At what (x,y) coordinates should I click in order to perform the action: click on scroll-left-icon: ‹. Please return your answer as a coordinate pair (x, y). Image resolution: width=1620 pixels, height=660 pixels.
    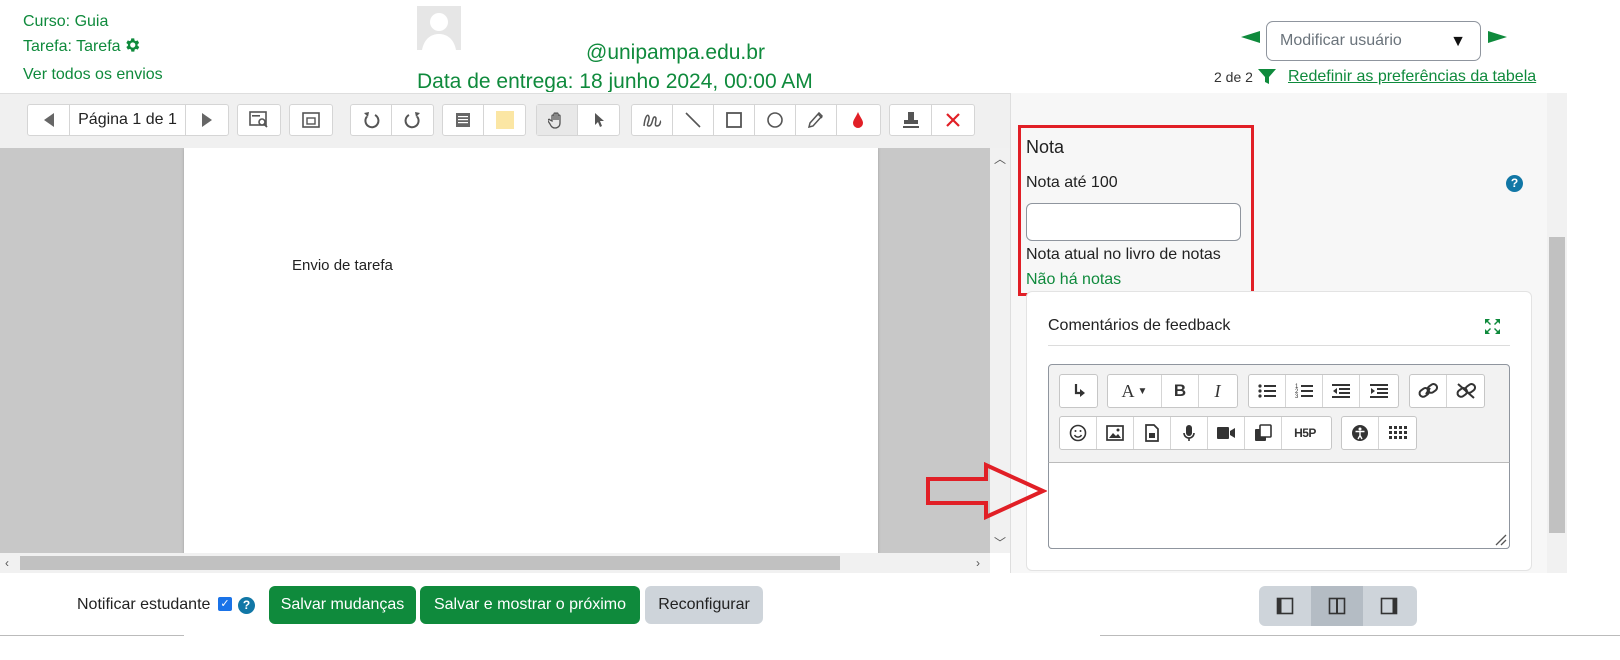
    Looking at the image, I should click on (7, 563).